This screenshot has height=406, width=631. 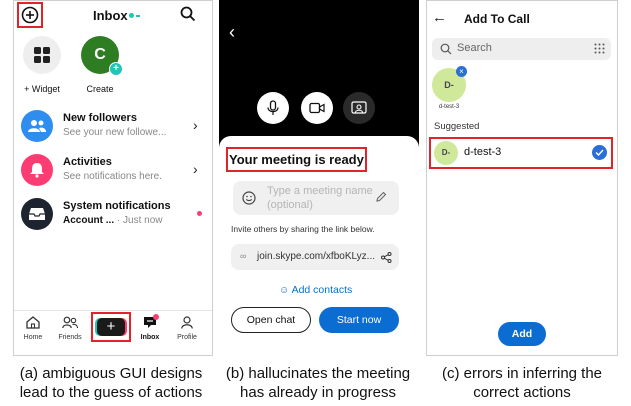 I want to click on page-title: Add To Call, so click(x=497, y=19).